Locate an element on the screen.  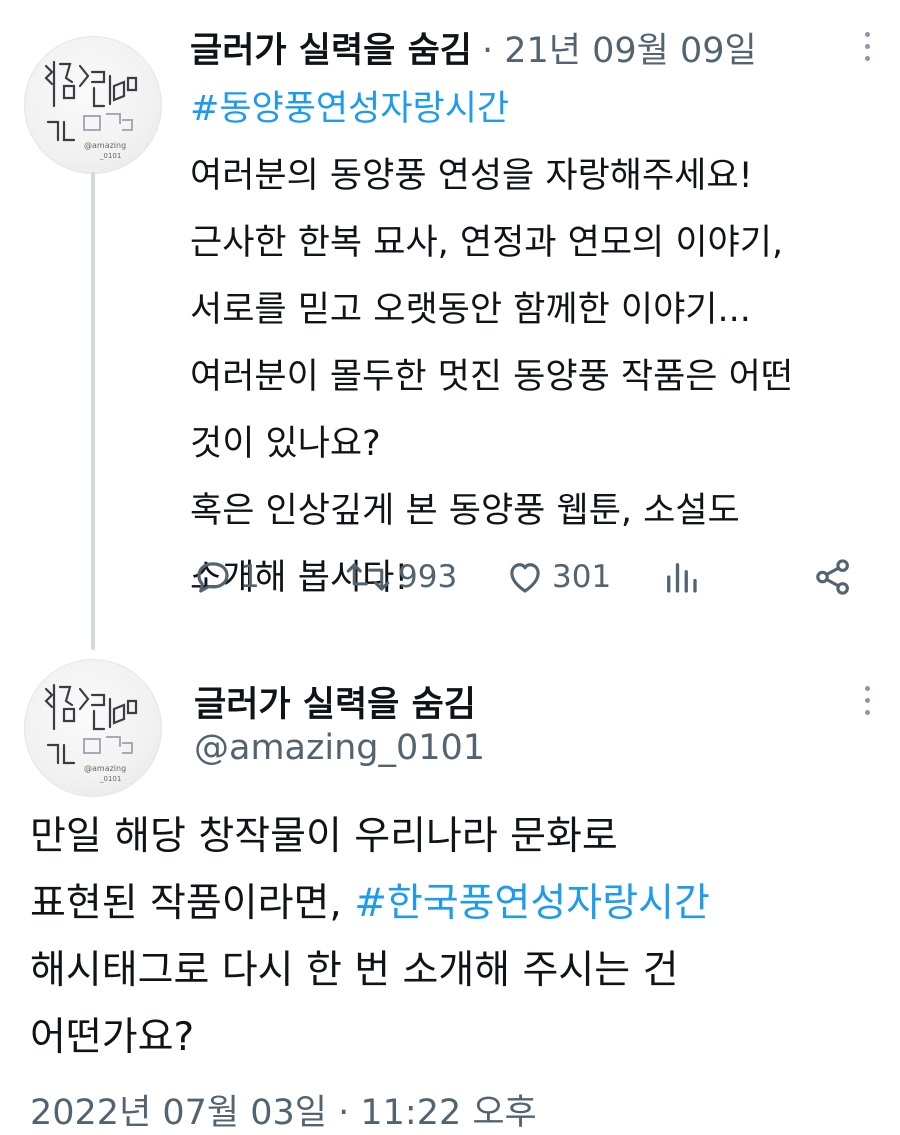
like-count: 301 is located at coordinates (582, 577).